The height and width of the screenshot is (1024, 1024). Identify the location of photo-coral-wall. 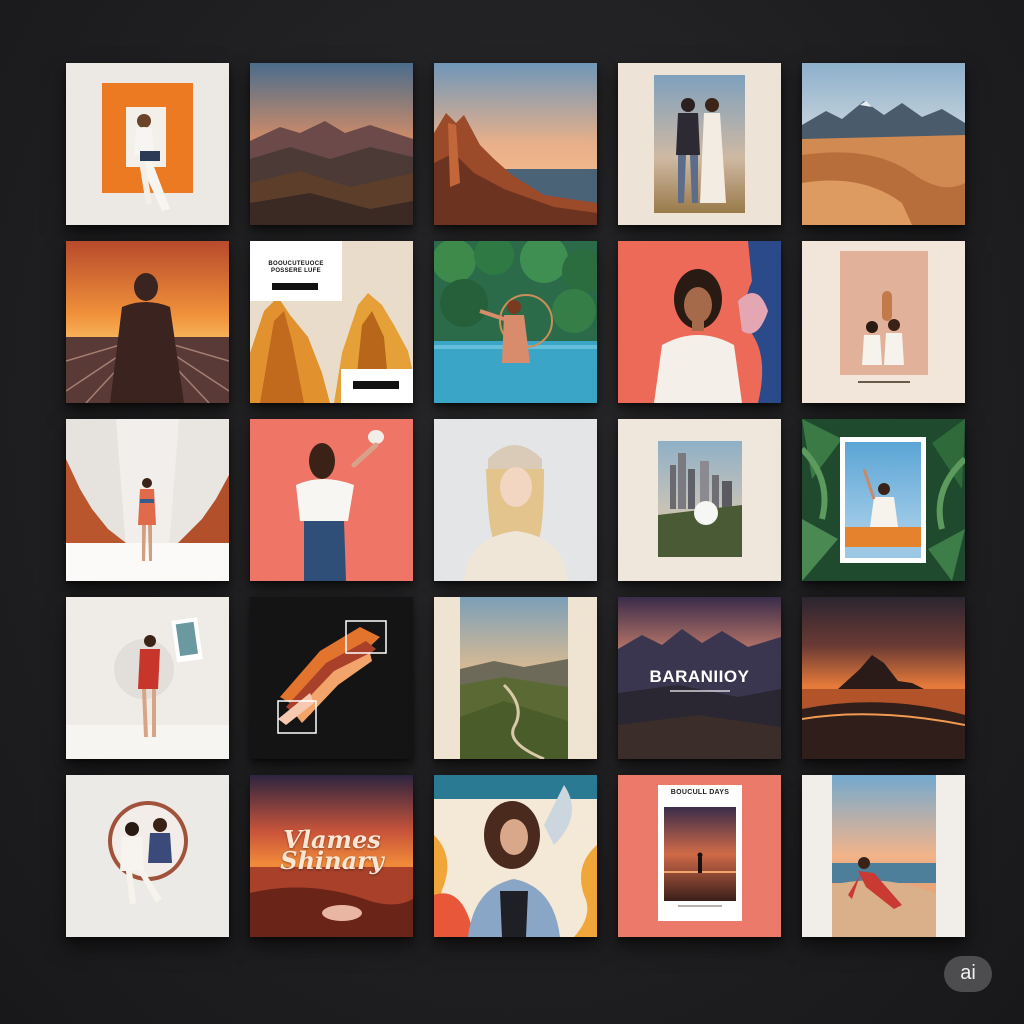
(331, 500).